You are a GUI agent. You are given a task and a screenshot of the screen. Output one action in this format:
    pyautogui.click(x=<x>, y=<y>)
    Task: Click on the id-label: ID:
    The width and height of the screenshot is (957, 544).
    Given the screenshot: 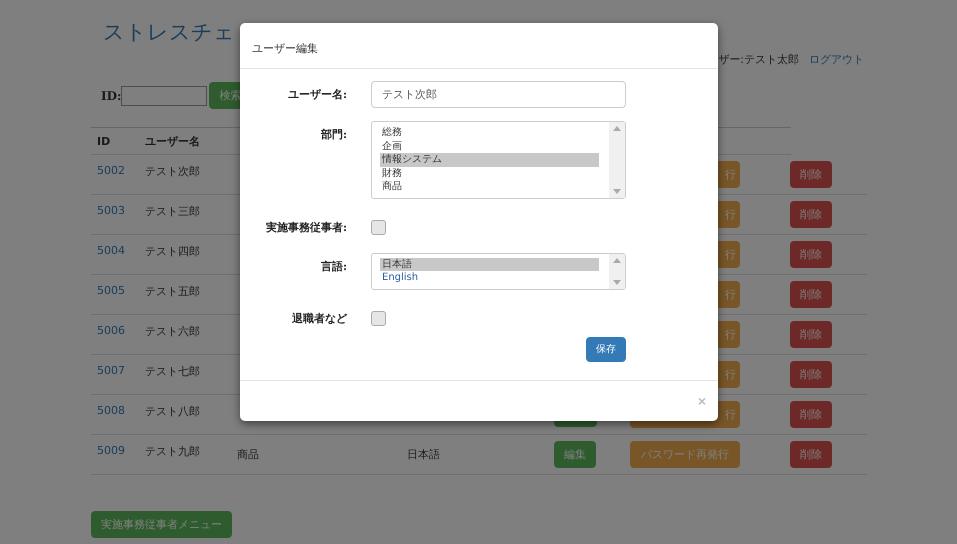 What is the action you would take?
    pyautogui.click(x=111, y=95)
    